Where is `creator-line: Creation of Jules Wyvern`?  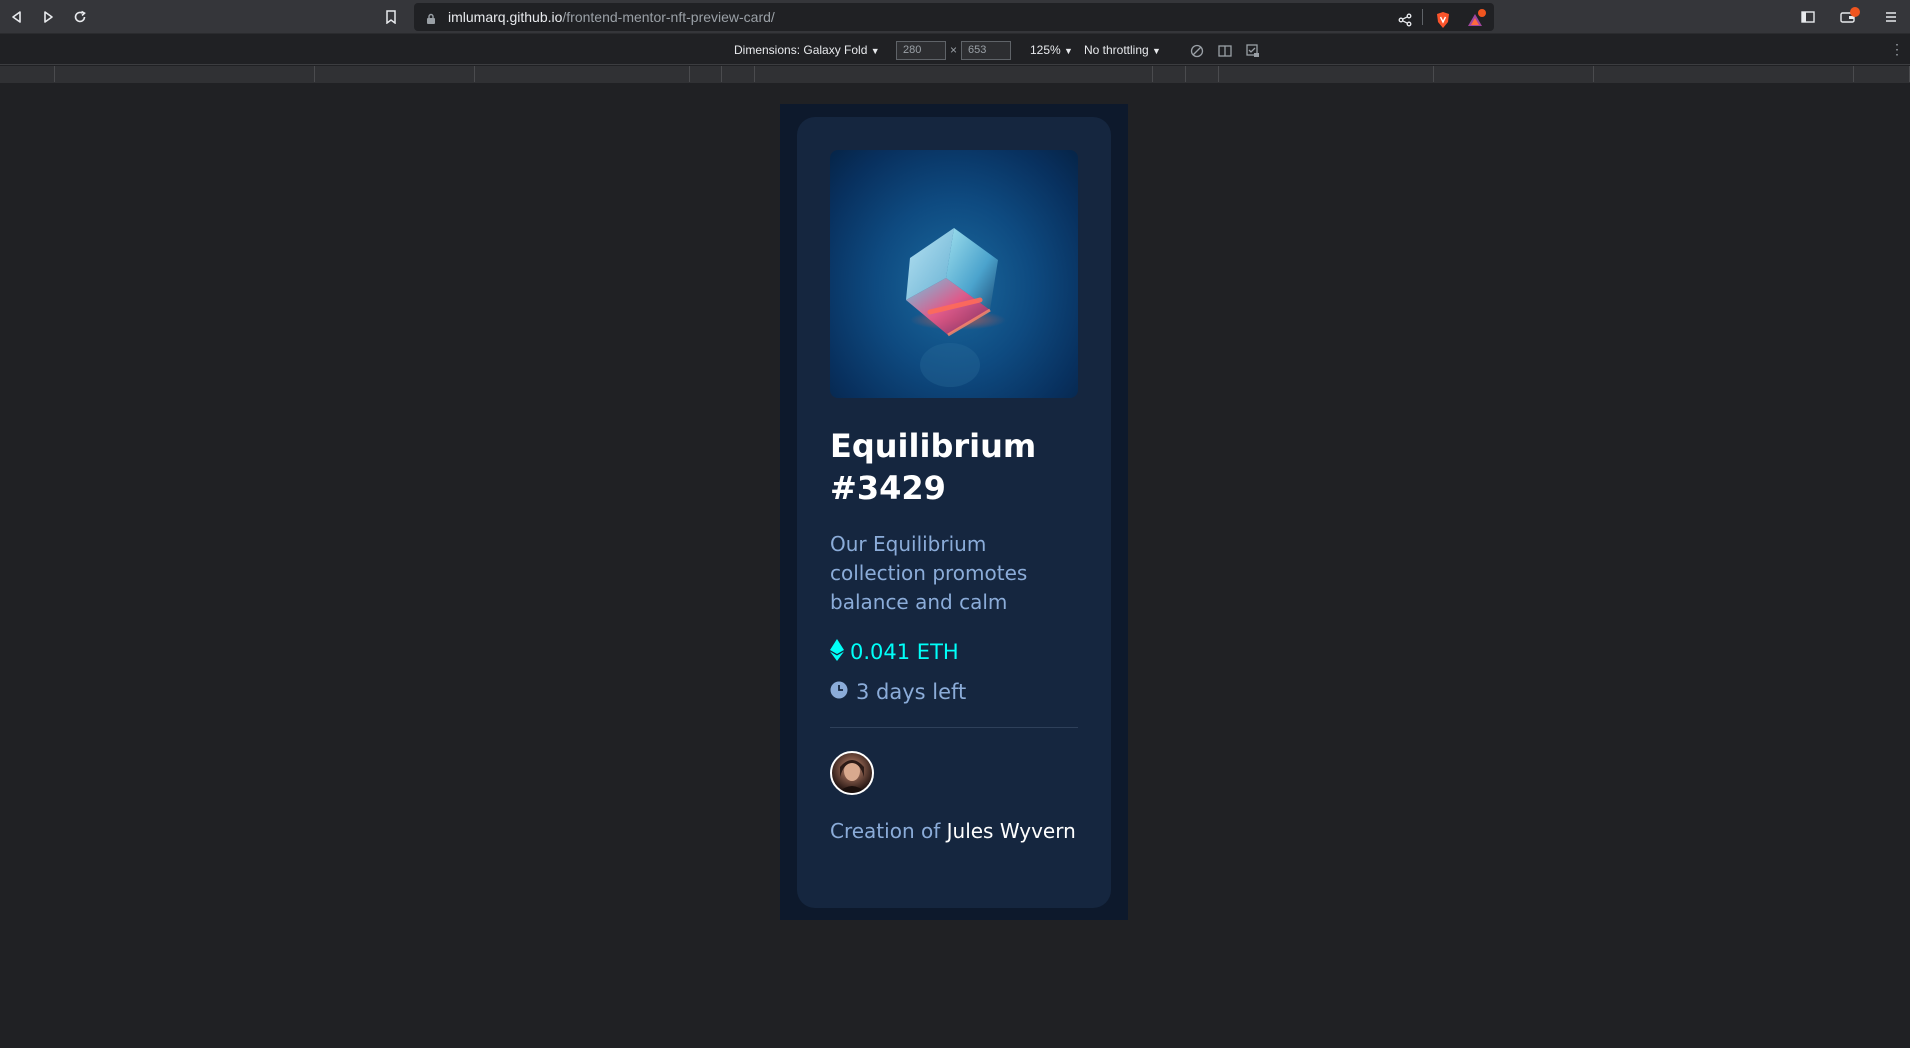 creator-line: Creation of Jules Wyvern is located at coordinates (955, 831).